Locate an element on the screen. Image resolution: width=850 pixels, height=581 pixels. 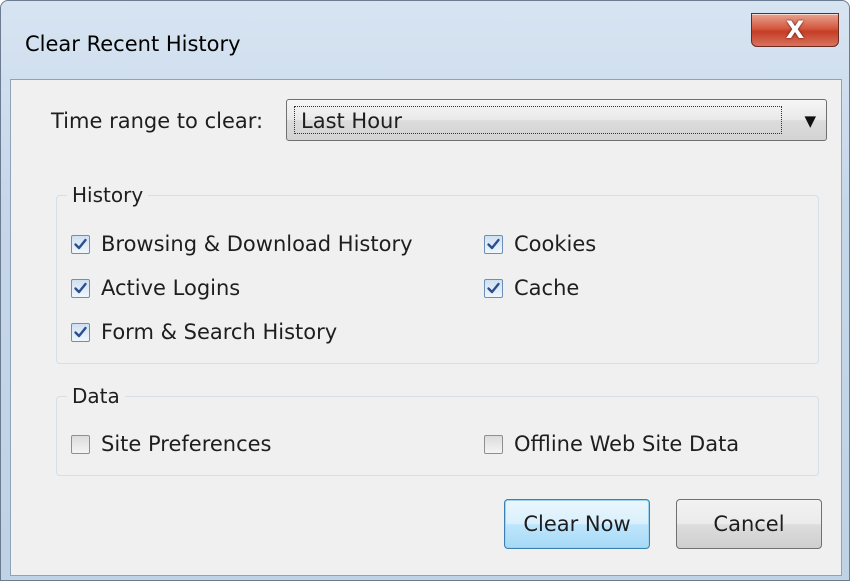
data-group: Data is located at coordinates (437, 430).